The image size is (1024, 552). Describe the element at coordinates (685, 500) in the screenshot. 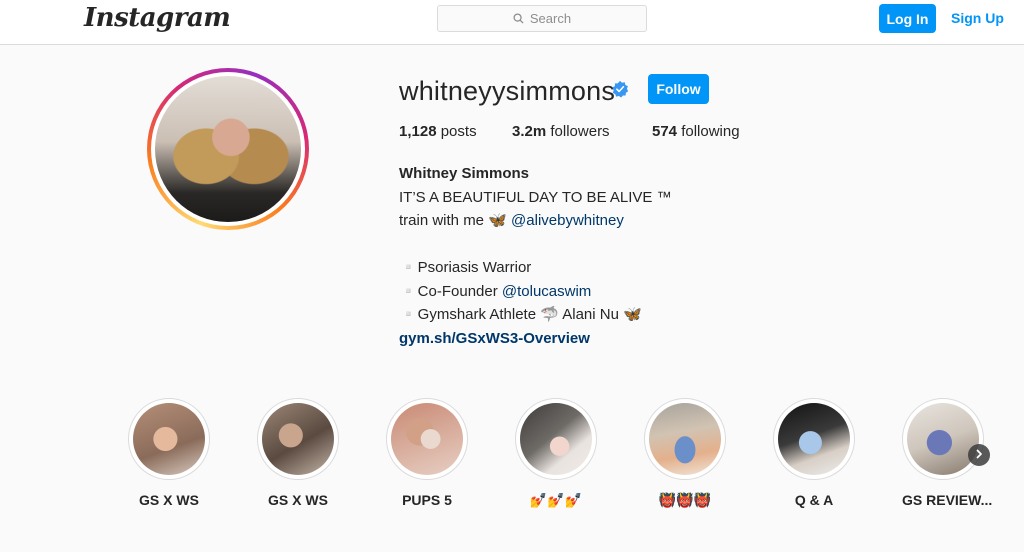

I see `highlight-label: 👹👹👹` at that location.